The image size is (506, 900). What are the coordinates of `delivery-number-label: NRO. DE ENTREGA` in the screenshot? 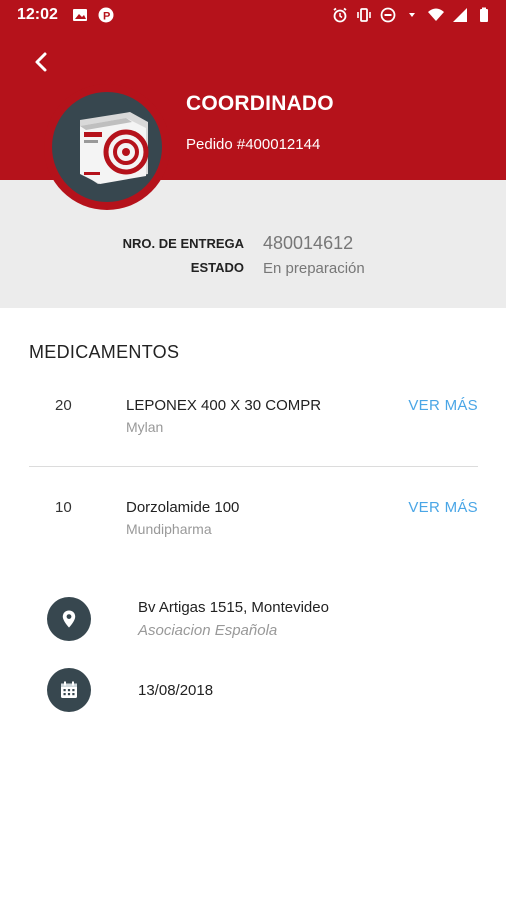 It's located at (183, 243).